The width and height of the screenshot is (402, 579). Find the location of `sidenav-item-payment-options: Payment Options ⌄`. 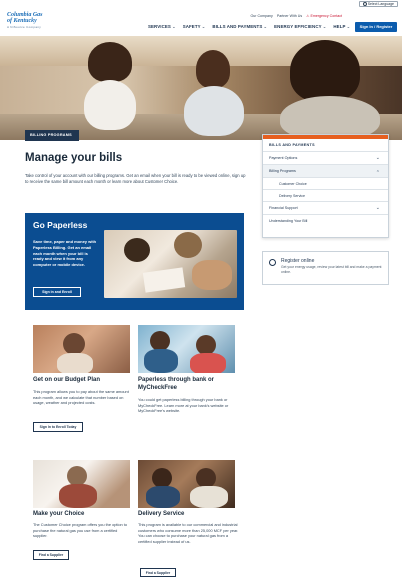

sidenav-item-payment-options: Payment Options ⌄ is located at coordinates (325, 158).